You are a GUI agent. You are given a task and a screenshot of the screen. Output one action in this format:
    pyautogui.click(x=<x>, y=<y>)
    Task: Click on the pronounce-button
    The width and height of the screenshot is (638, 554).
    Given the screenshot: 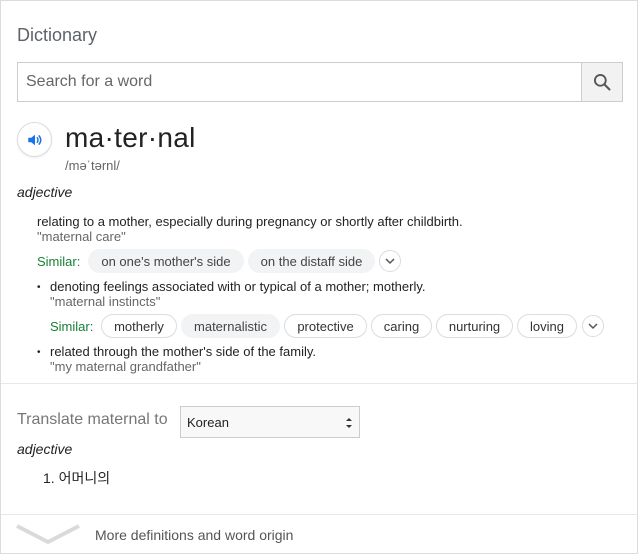 What is the action you would take?
    pyautogui.click(x=34, y=139)
    